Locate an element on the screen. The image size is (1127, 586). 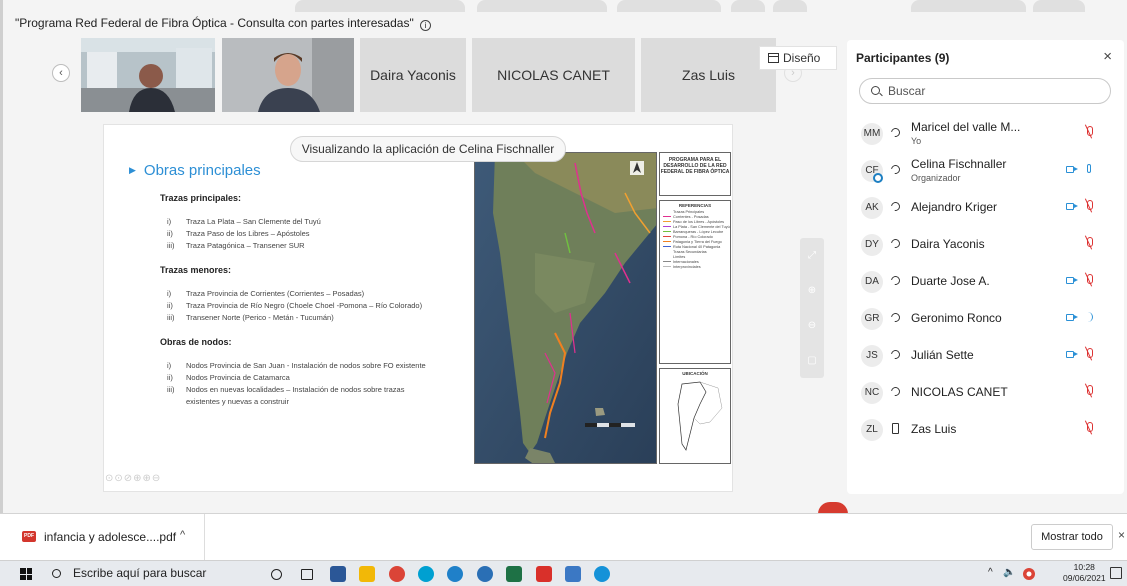
legend-label: Trazas Principales is located at coordinates (689, 212).